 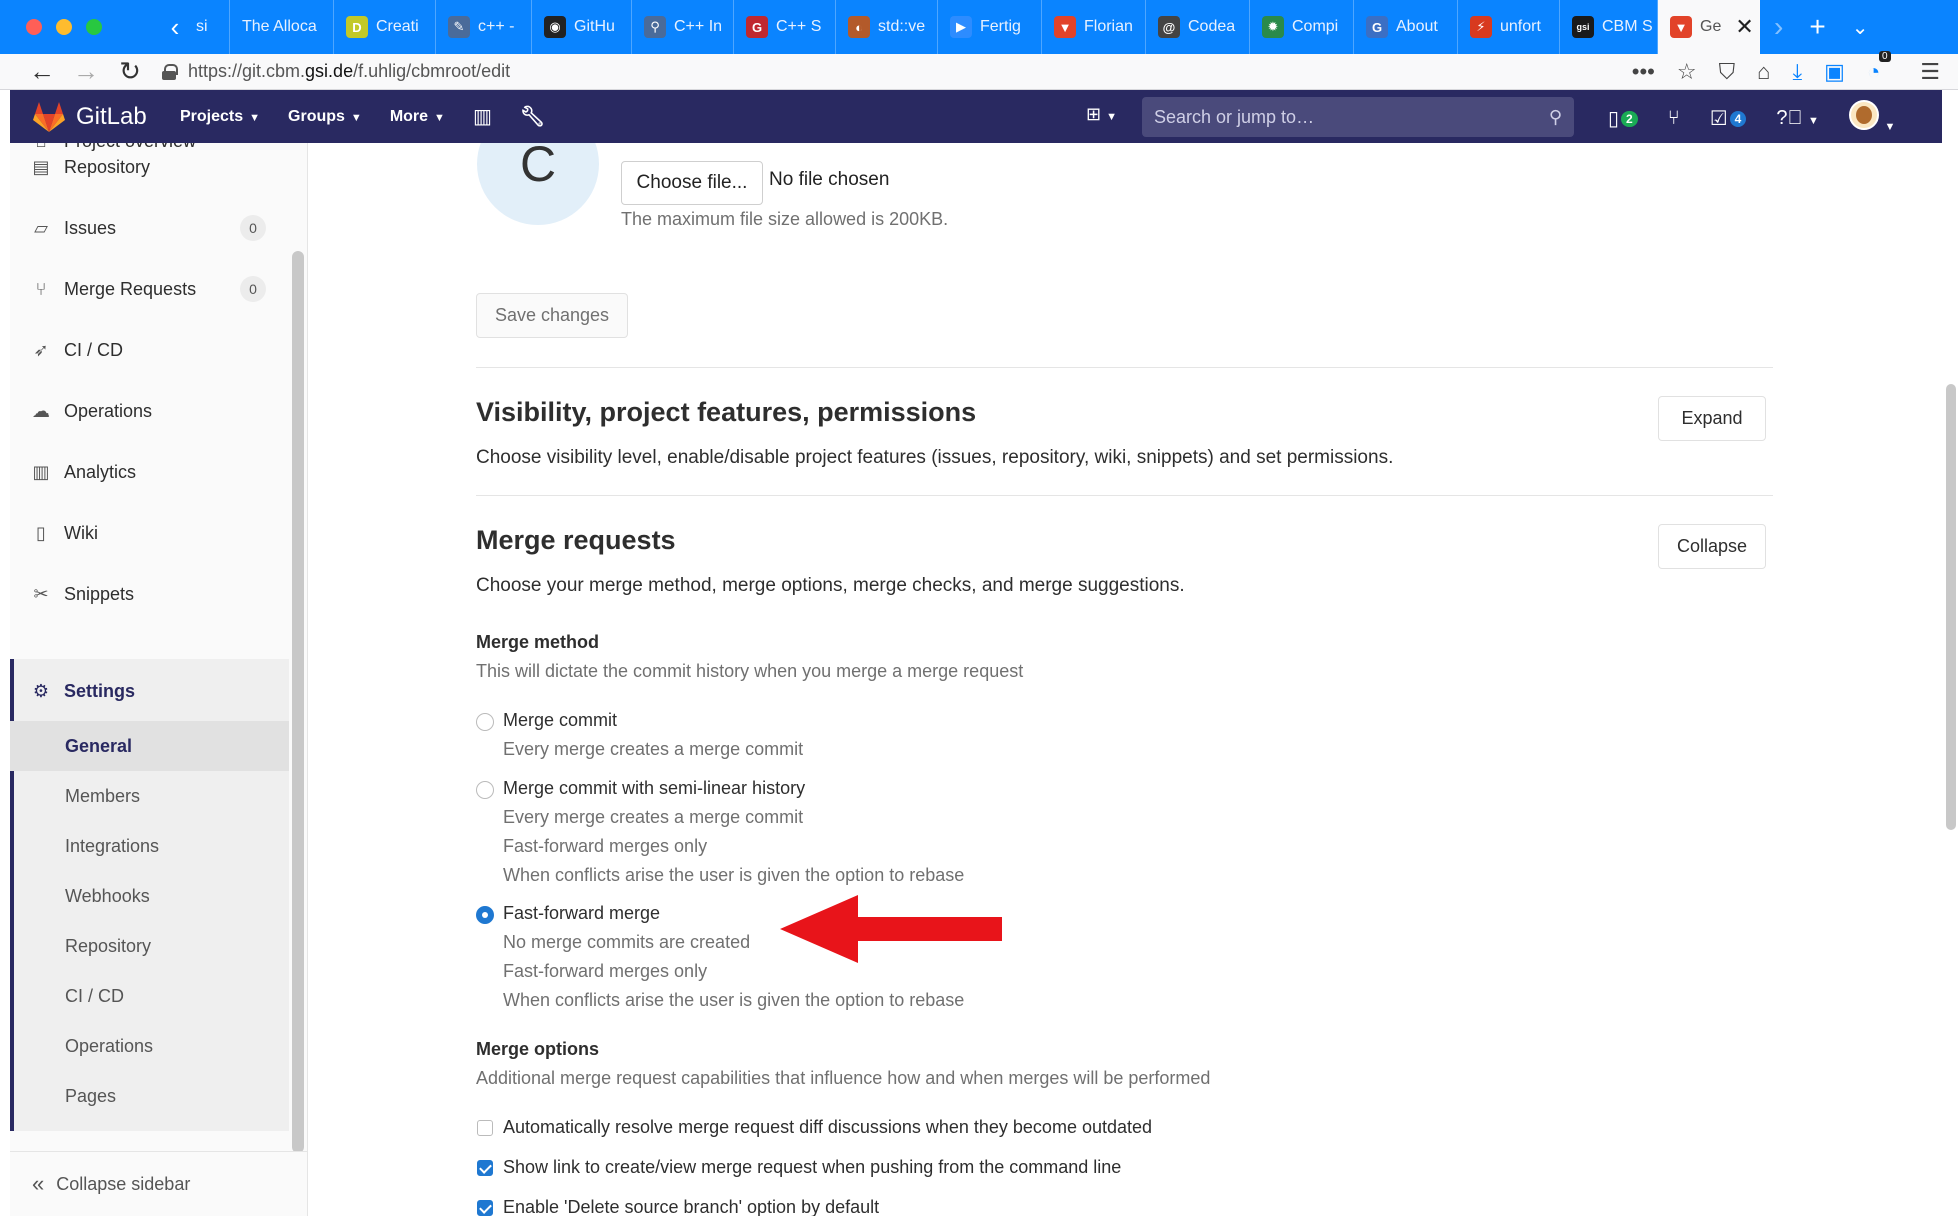 I want to click on tab-label: c++ -, so click(x=496, y=26).